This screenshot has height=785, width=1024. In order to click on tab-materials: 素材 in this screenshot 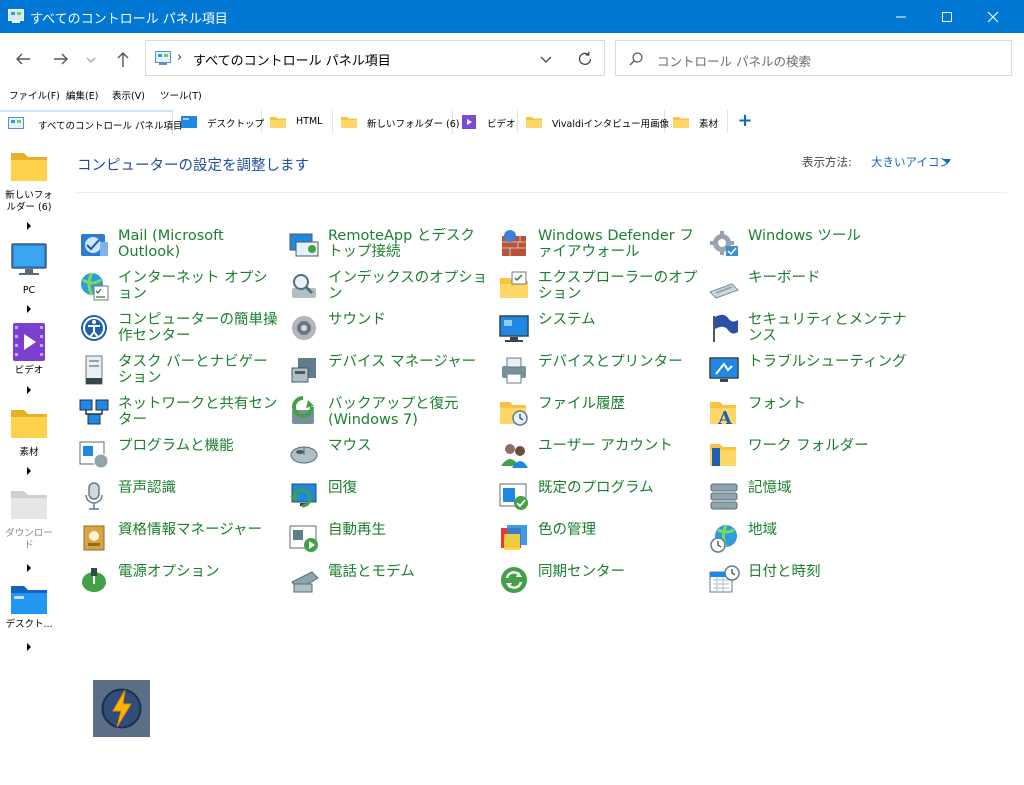, I will do `click(696, 122)`.